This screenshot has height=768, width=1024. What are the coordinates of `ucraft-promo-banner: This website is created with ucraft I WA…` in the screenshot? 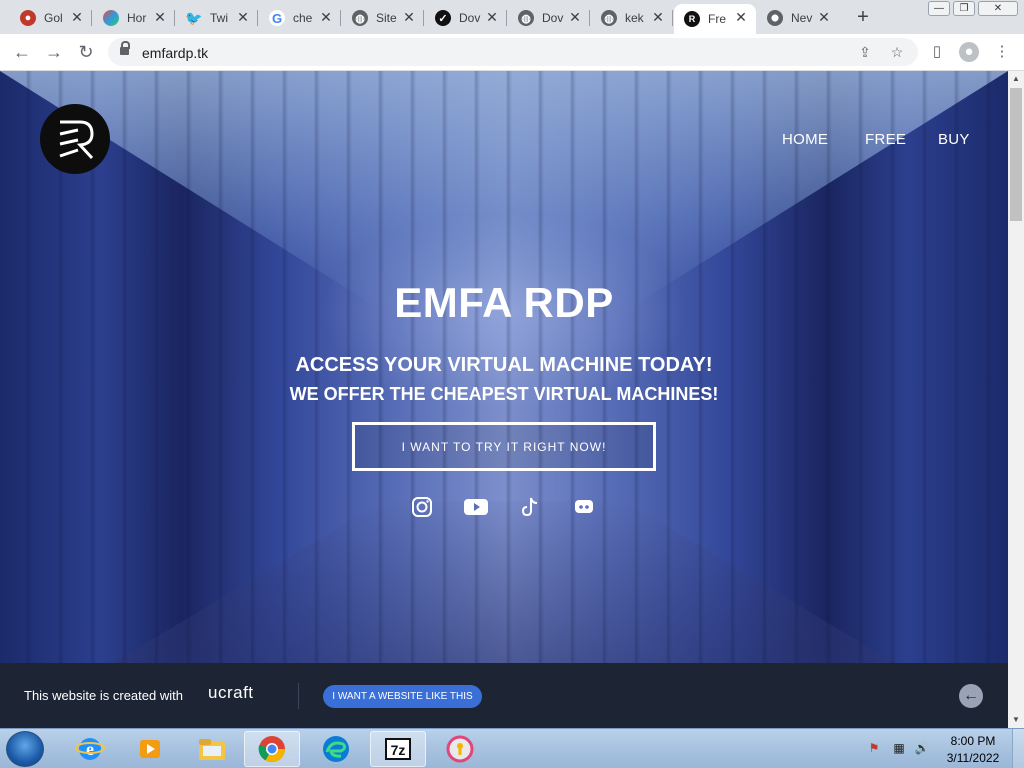 It's located at (504, 695).